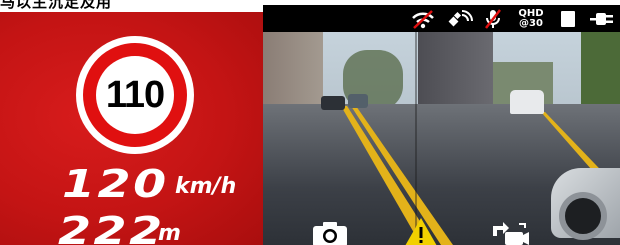 This screenshot has height=245, width=620. I want to click on speed-limit-ring: 110, so click(135, 95).